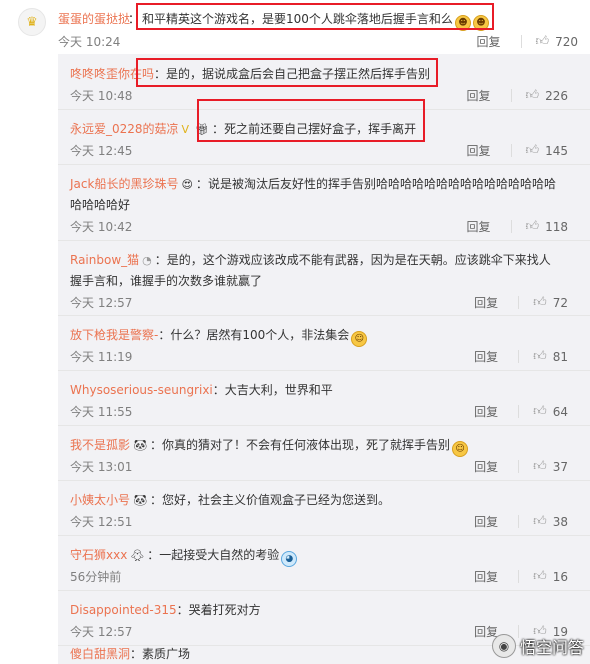 The image size is (590, 664). Describe the element at coordinates (185, 129) in the screenshot. I see `v-badge-icon: V` at that location.